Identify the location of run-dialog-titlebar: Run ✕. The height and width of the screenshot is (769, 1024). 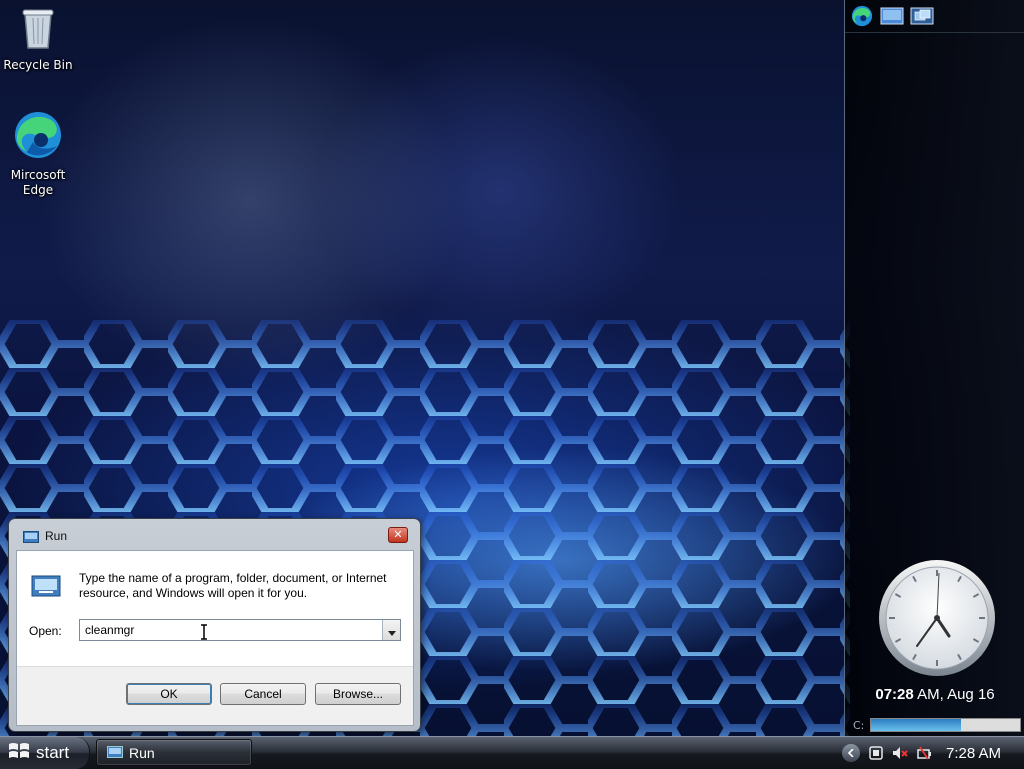
(214, 534).